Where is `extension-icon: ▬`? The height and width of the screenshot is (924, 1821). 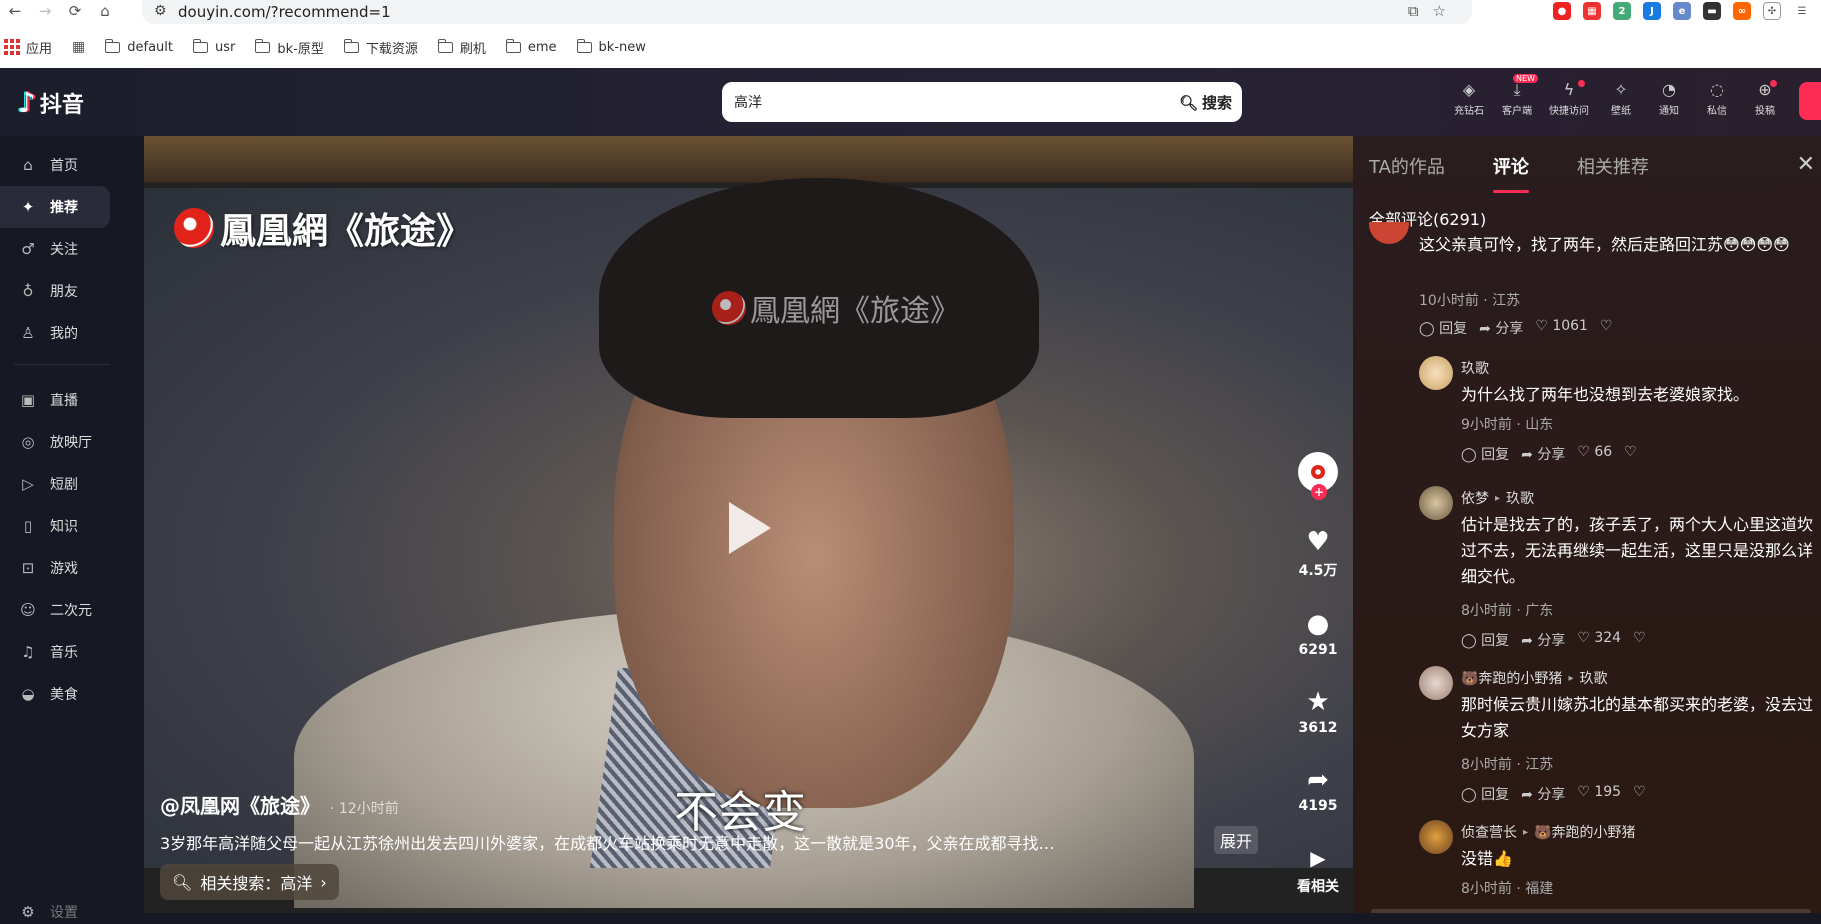 extension-icon: ▬ is located at coordinates (1712, 11).